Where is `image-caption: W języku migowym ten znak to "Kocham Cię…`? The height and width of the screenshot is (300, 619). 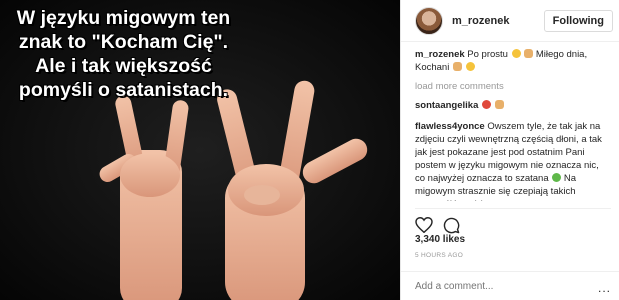 image-caption: W języku migowym ten znak to "Kocham Cię… is located at coordinates (123, 54).